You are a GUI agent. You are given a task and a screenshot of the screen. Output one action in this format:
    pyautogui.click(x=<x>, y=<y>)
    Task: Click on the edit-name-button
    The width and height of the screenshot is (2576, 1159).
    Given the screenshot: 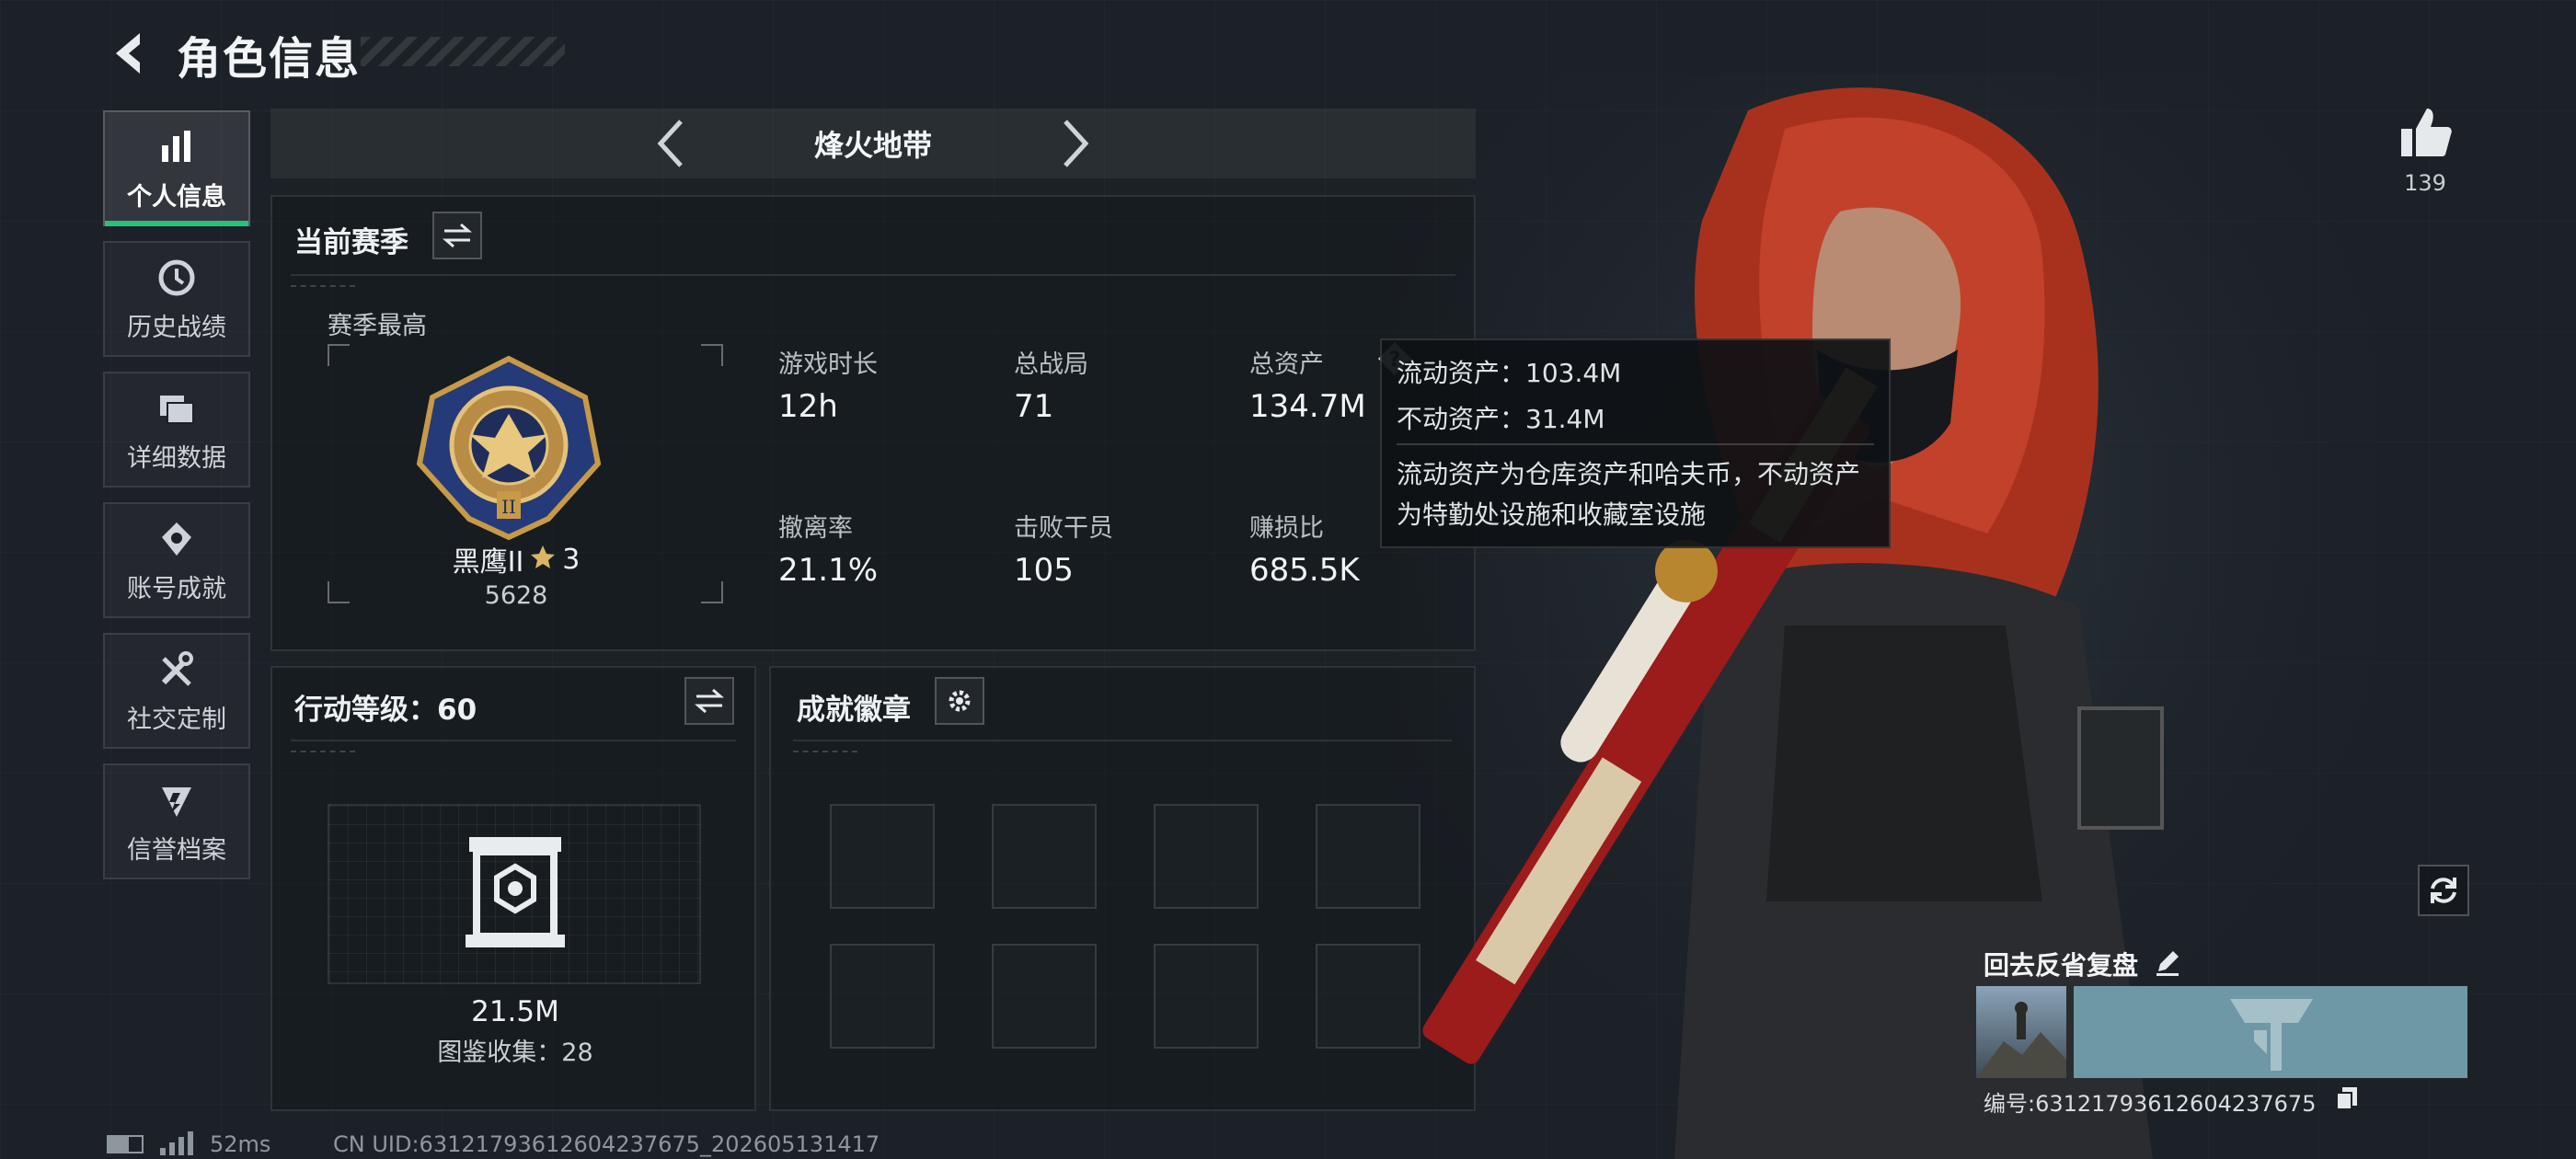 What is the action you would take?
    pyautogui.click(x=2167, y=962)
    